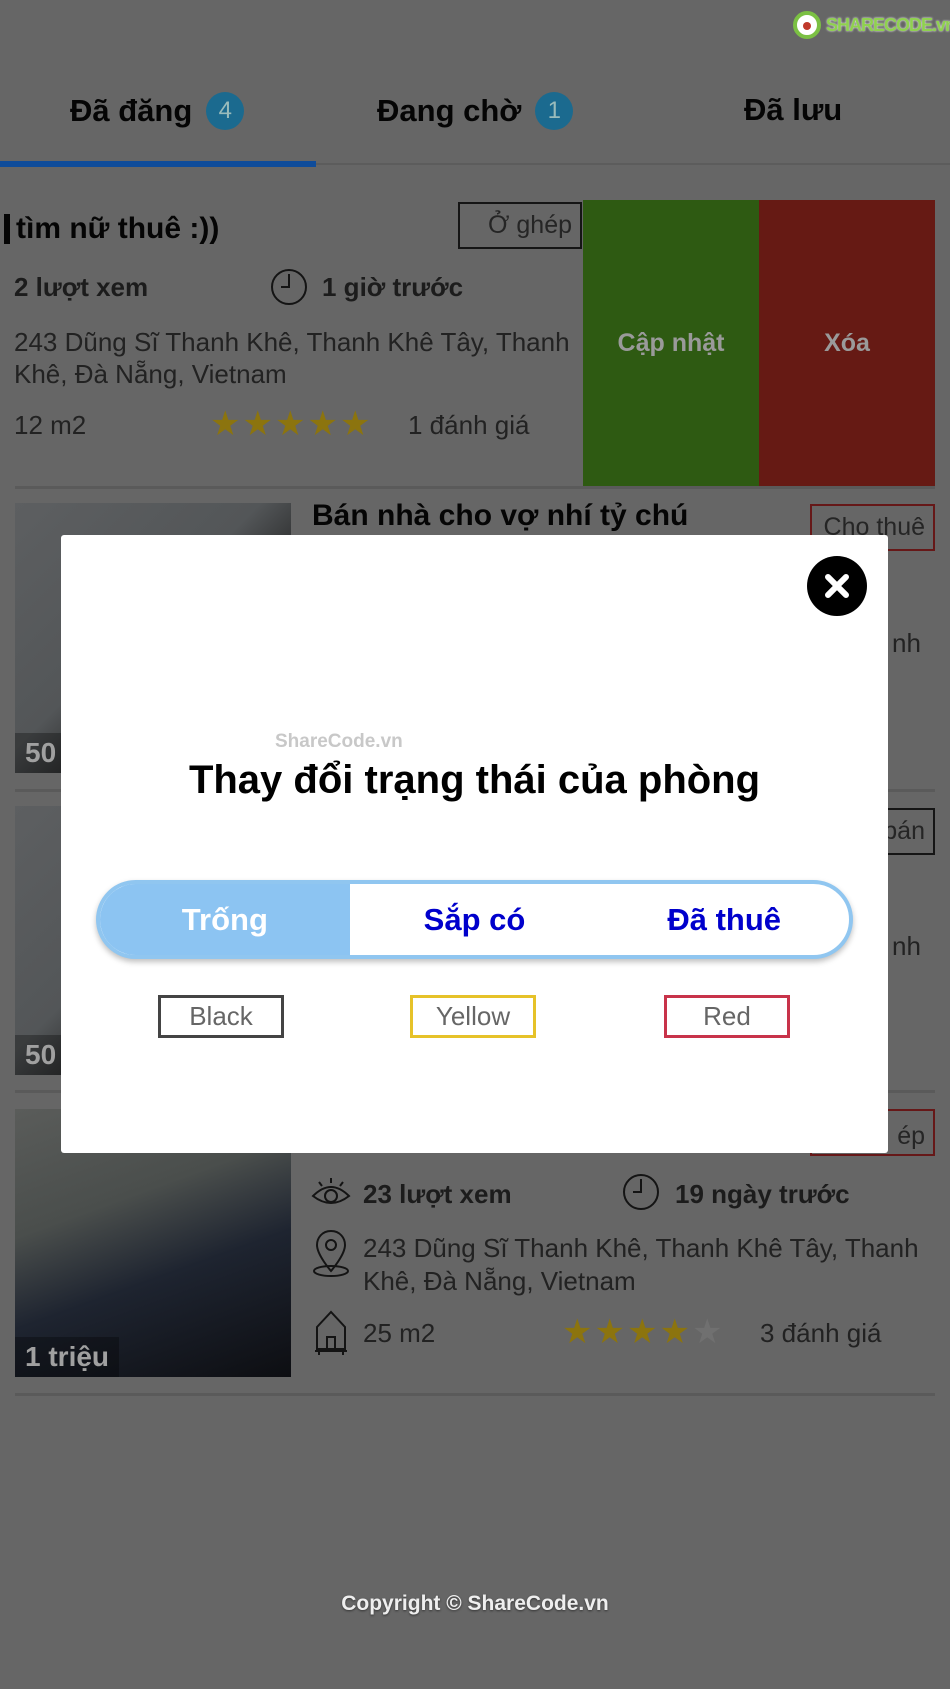  Describe the element at coordinates (118, 228) in the screenshot. I see `listing-title: tìm nữ thuê :))` at that location.